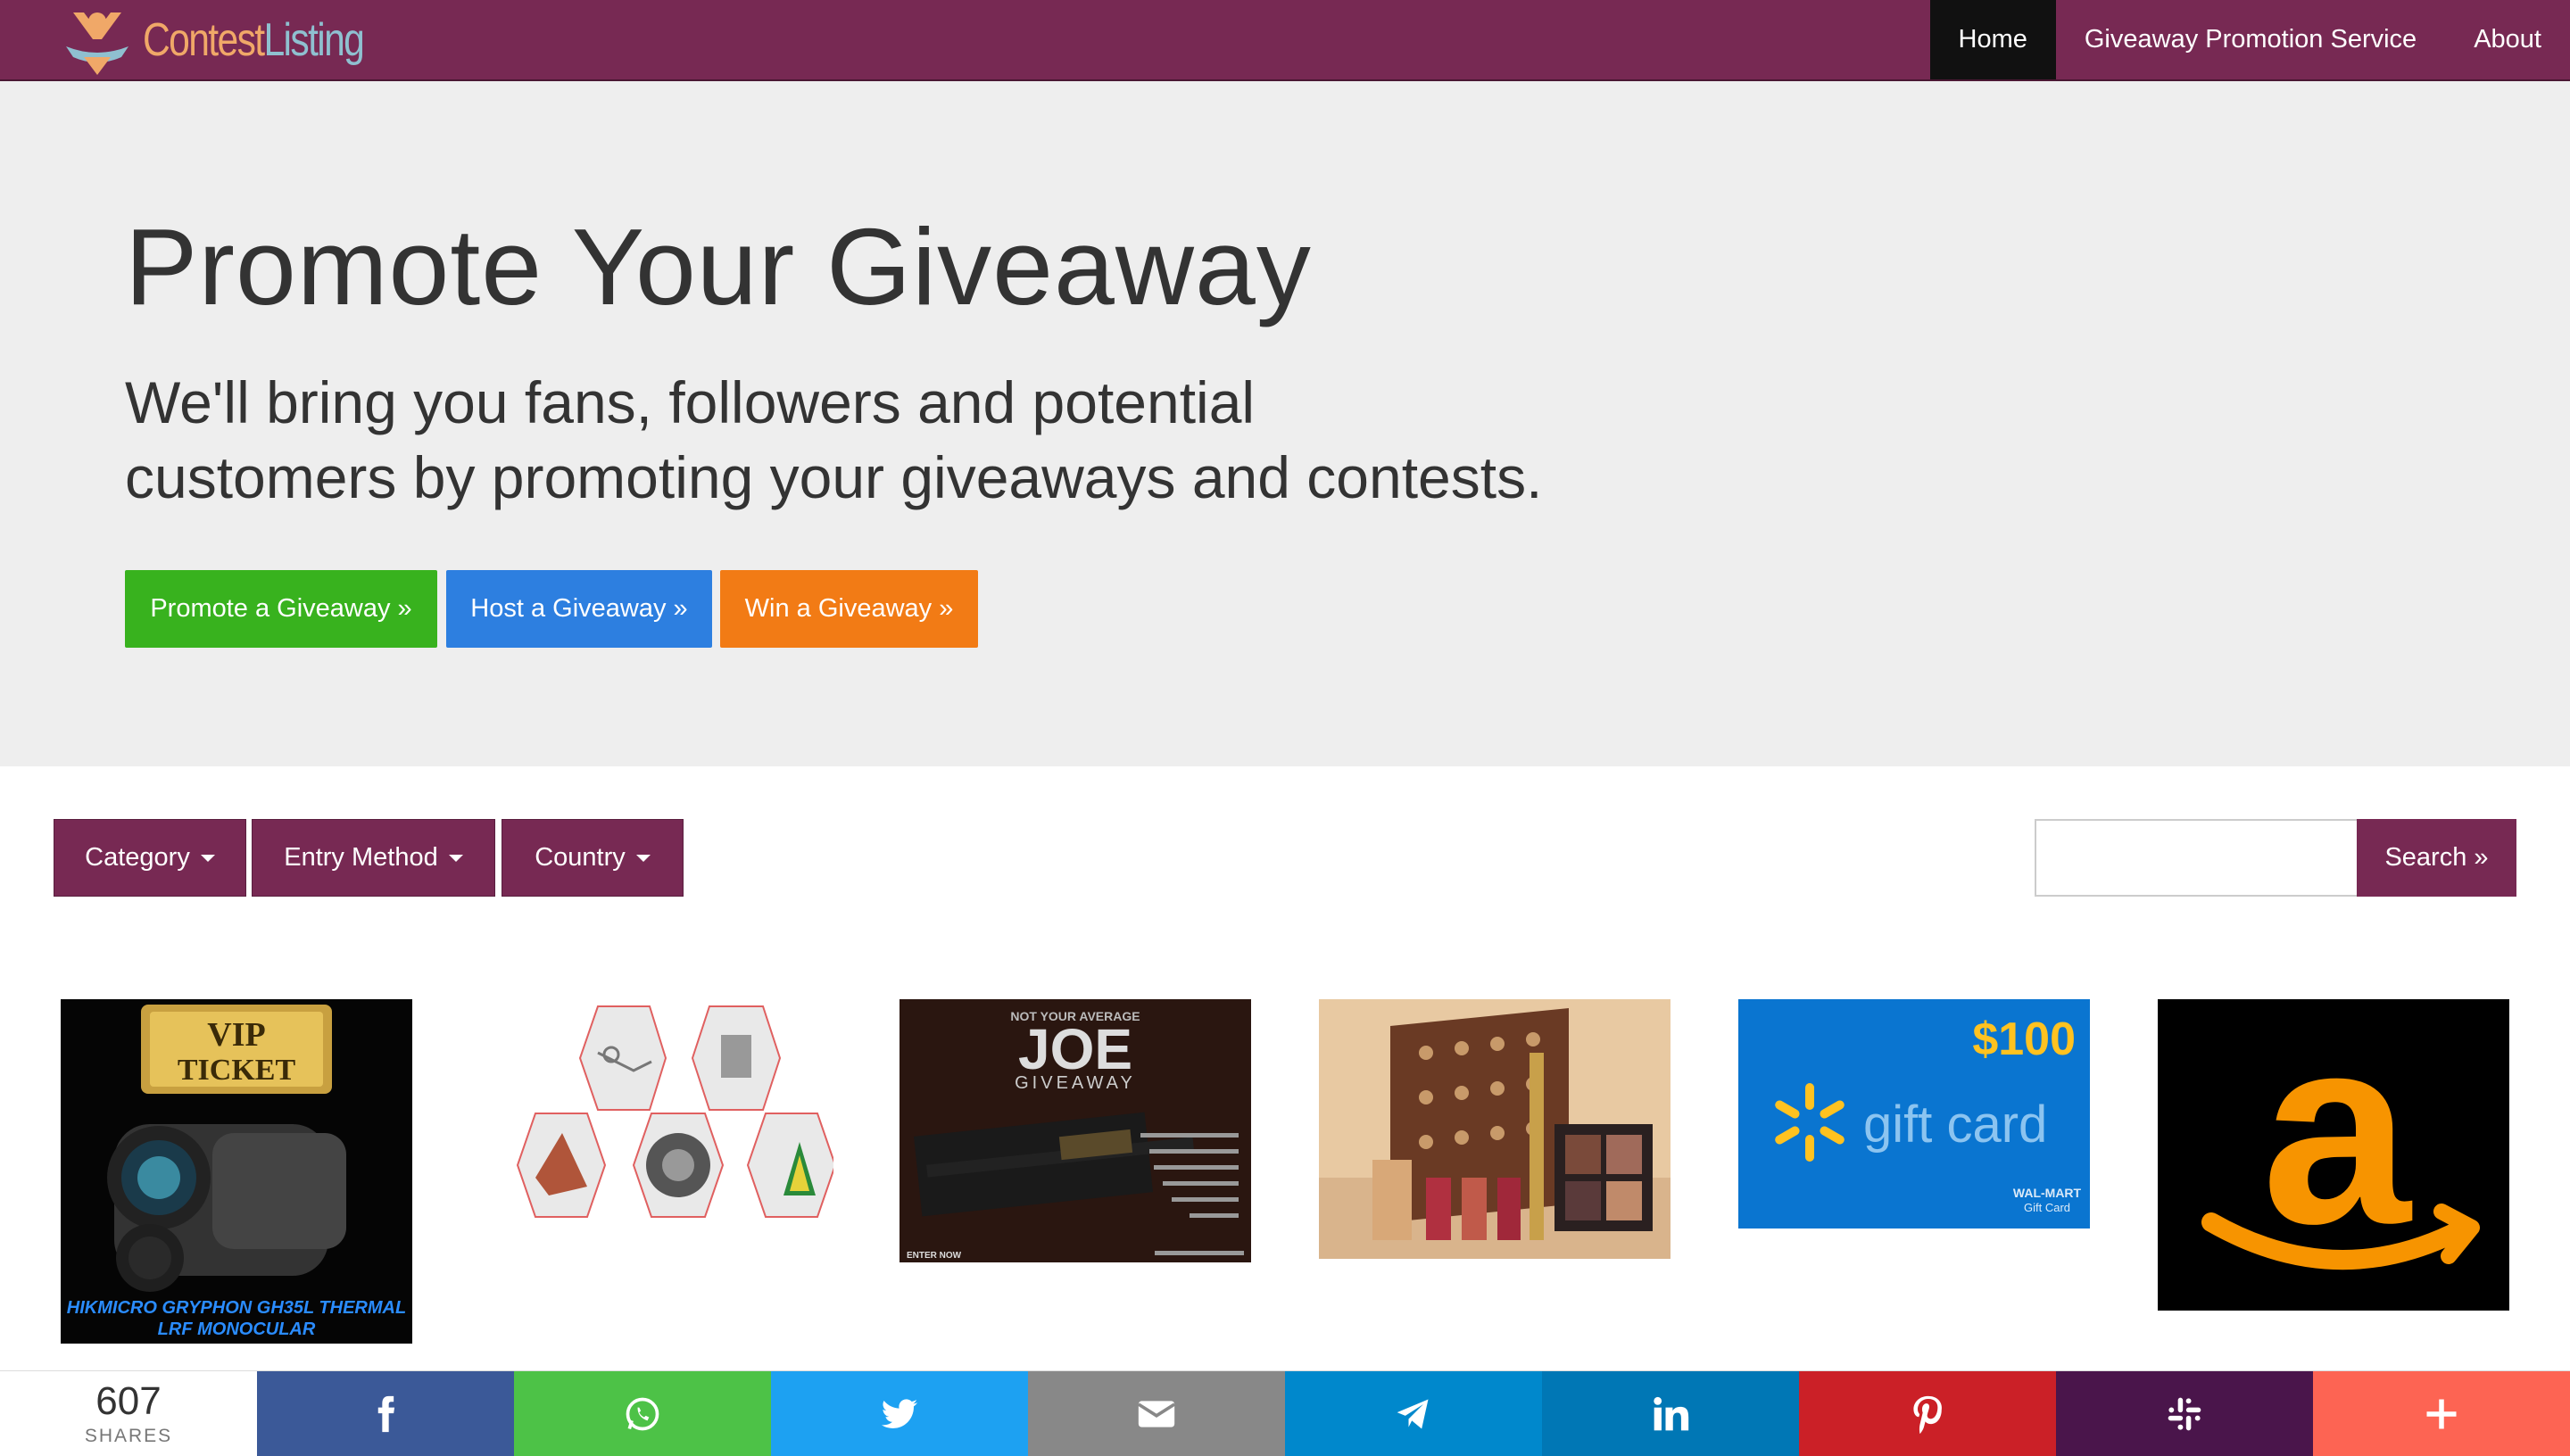  Describe the element at coordinates (128, 1436) in the screenshot. I see `share-count-label: SHARES` at that location.